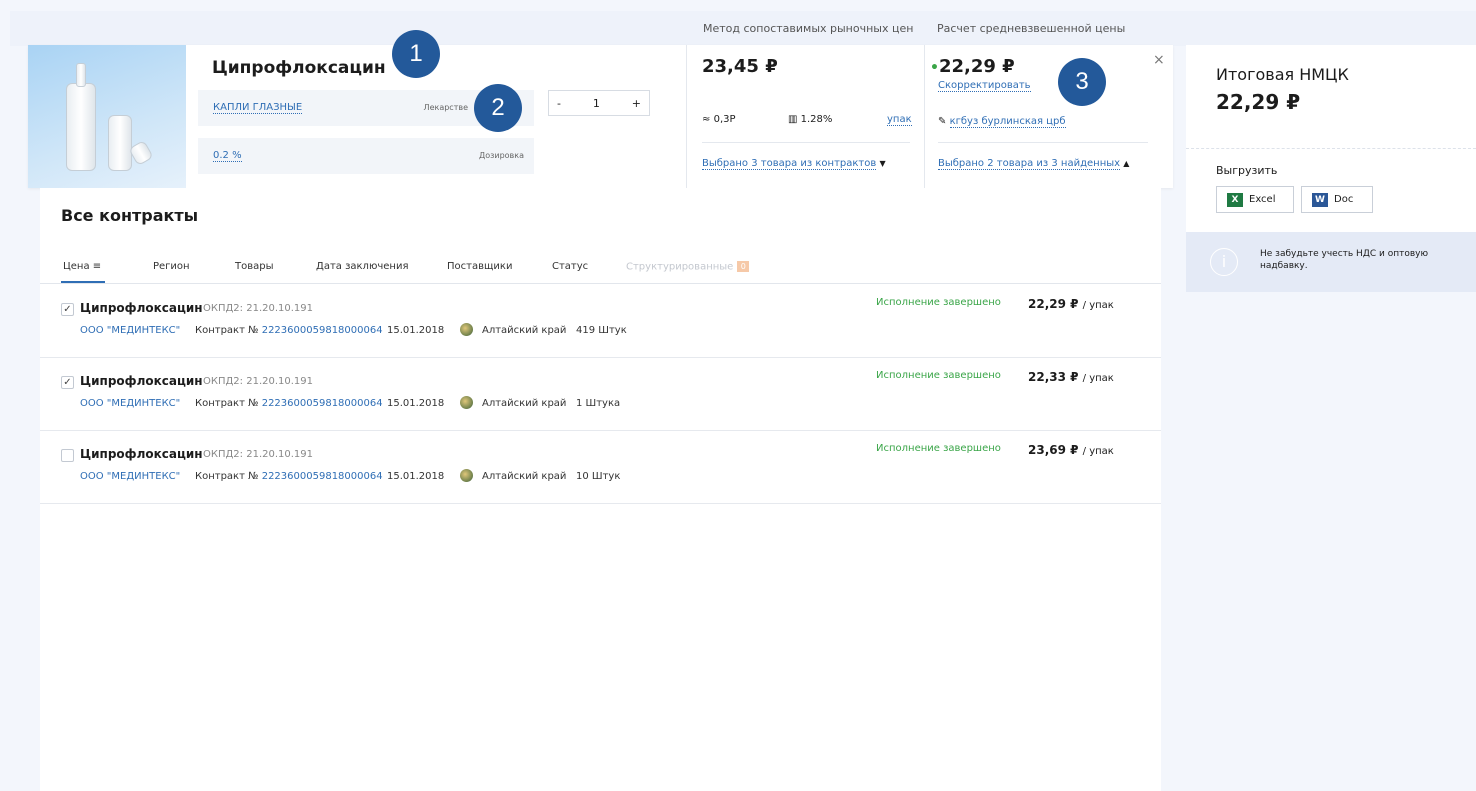  I want to click on doc-export-button: W Doc, so click(1337, 199).